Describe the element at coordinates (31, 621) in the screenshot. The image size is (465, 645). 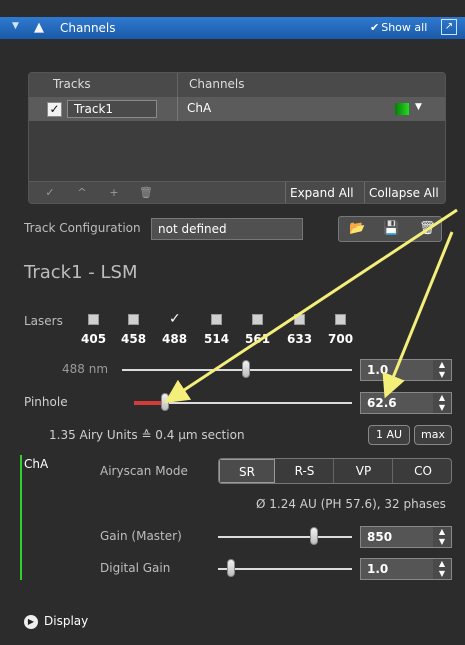
I see `play-circle-icon: ▶` at that location.